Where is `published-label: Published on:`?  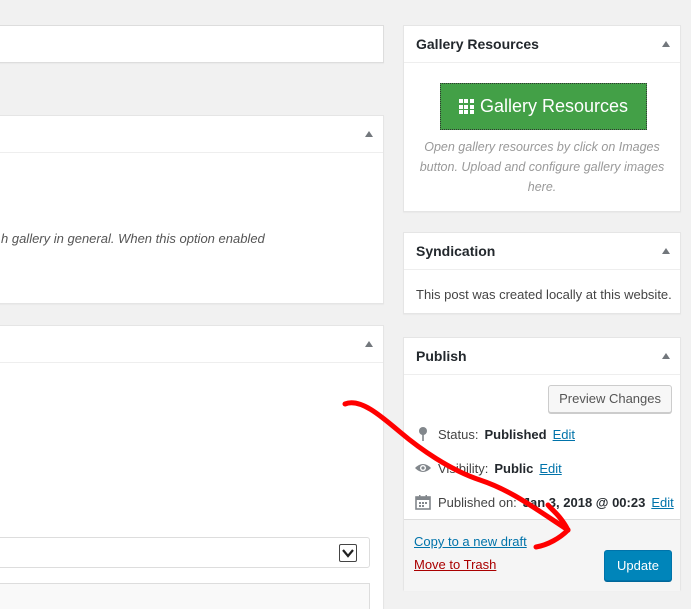 published-label: Published on: is located at coordinates (477, 502).